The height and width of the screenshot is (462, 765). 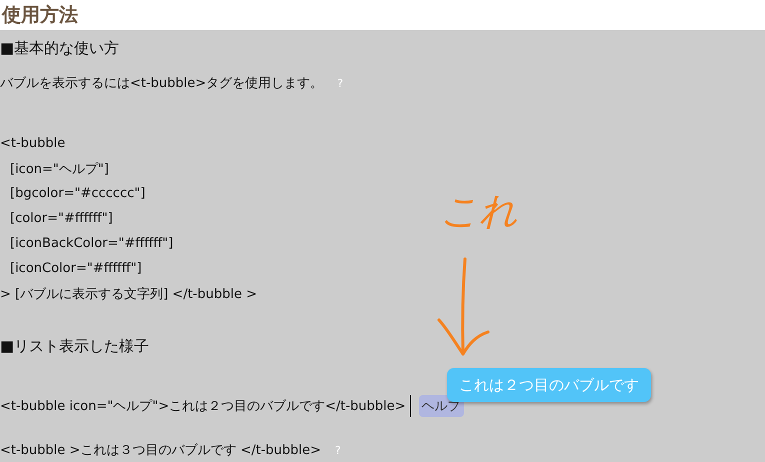 What do you see at coordinates (40, 15) in the screenshot?
I see `page-title: 使用方法` at bounding box center [40, 15].